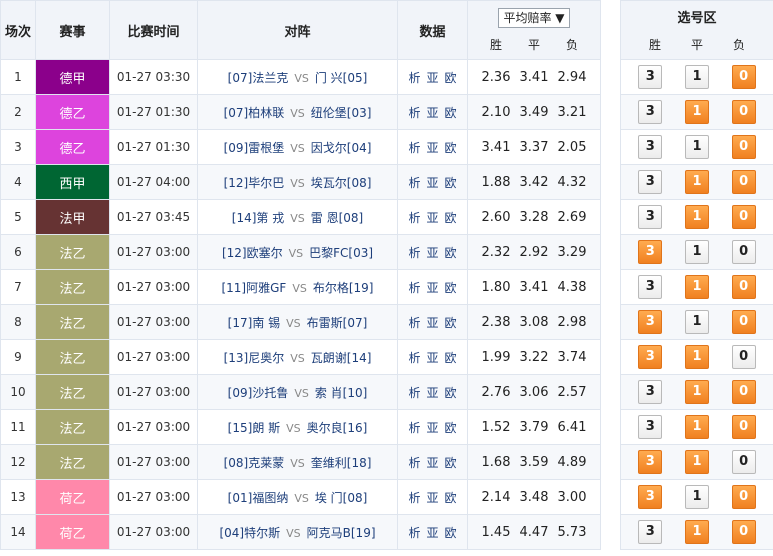 This screenshot has width=773, height=556. Describe the element at coordinates (329, 148) in the screenshot. I see `away-team: 因戈尔` at that location.